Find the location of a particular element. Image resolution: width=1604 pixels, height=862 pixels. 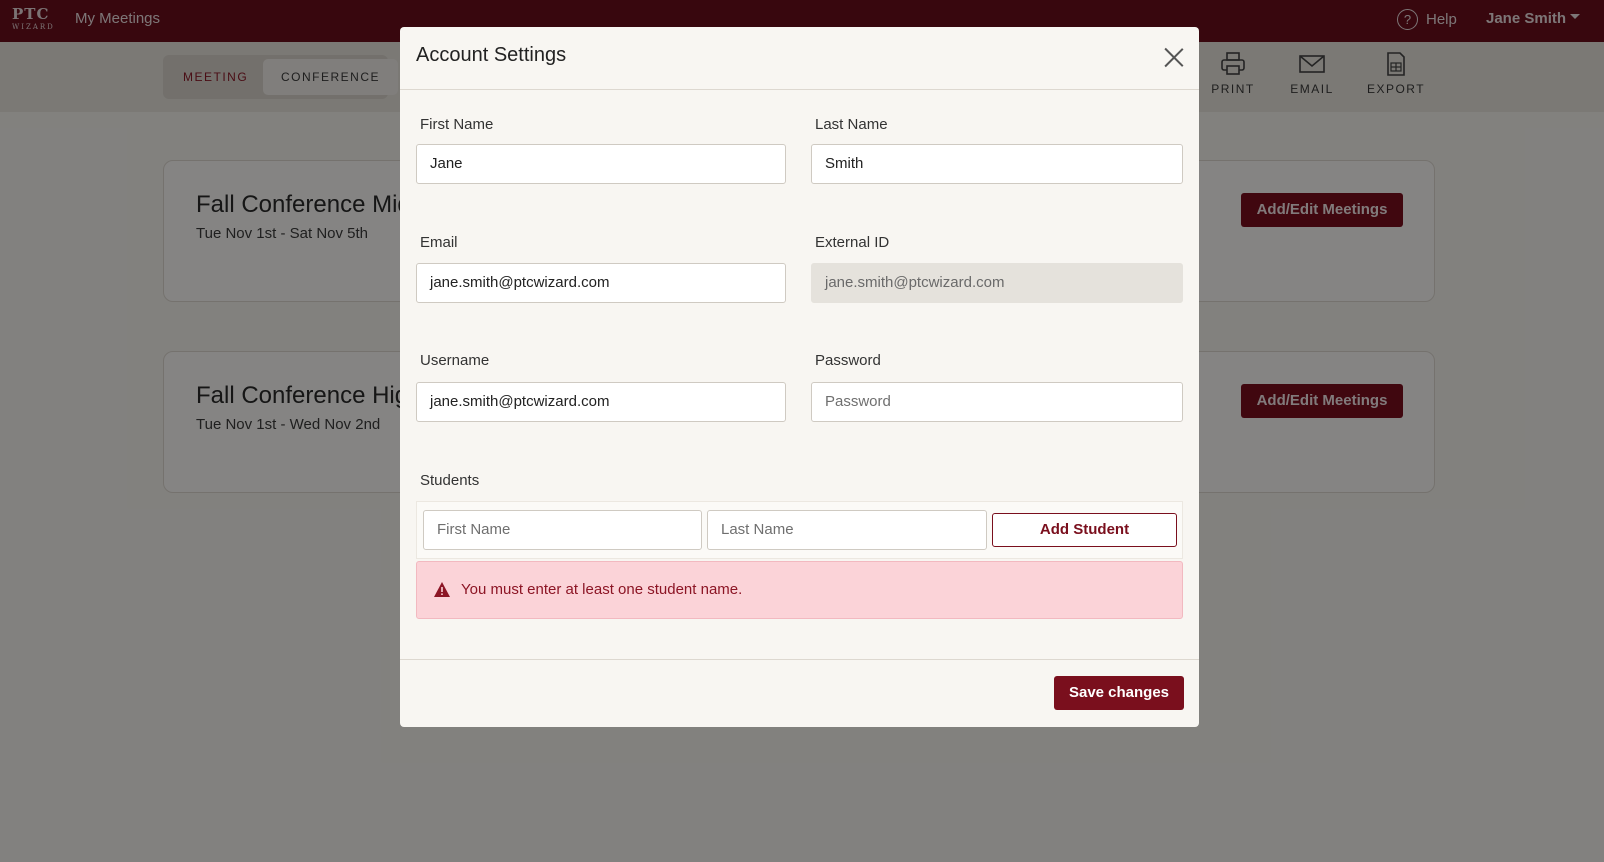

password-input: Password is located at coordinates (997, 402).